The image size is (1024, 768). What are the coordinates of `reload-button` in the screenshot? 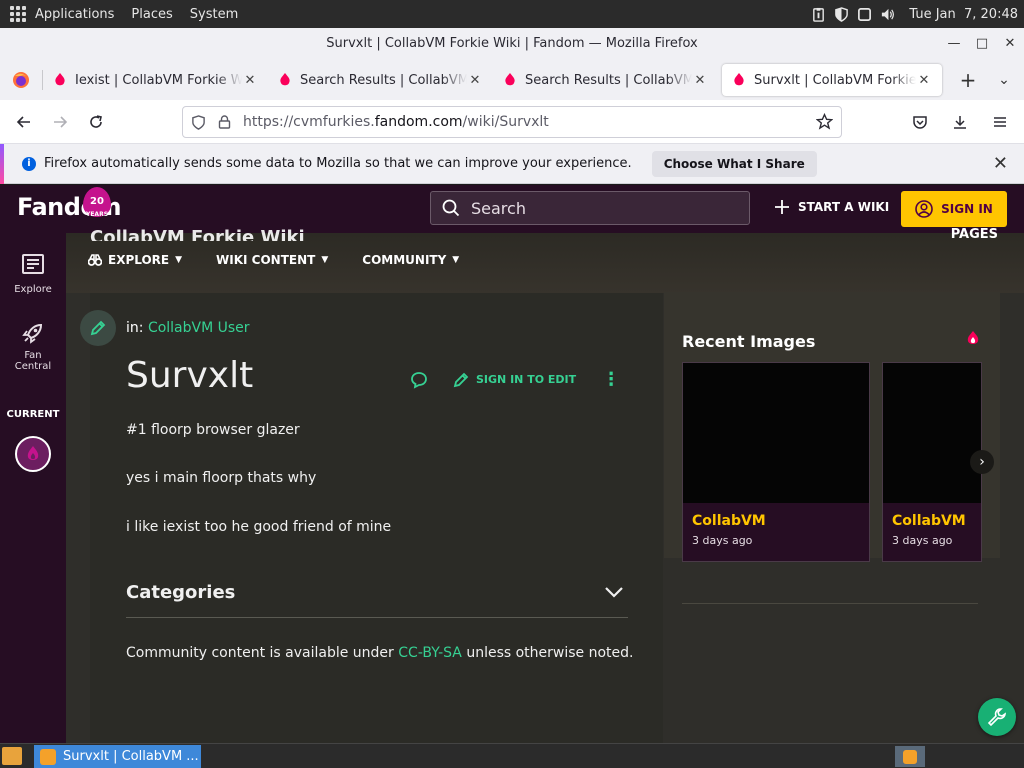 It's located at (96, 122).